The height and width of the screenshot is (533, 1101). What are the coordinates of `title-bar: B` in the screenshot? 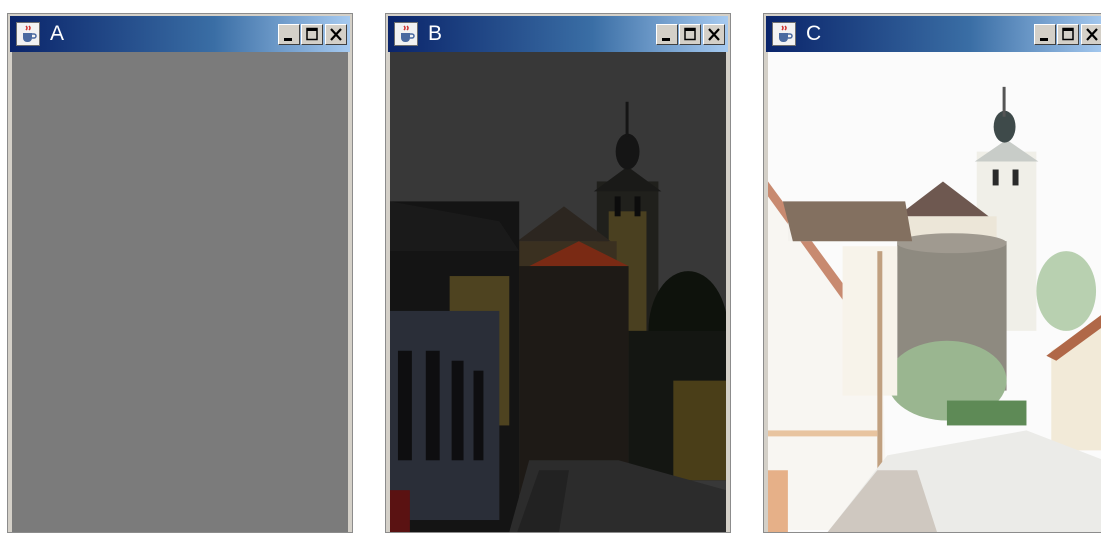 It's located at (558, 34).